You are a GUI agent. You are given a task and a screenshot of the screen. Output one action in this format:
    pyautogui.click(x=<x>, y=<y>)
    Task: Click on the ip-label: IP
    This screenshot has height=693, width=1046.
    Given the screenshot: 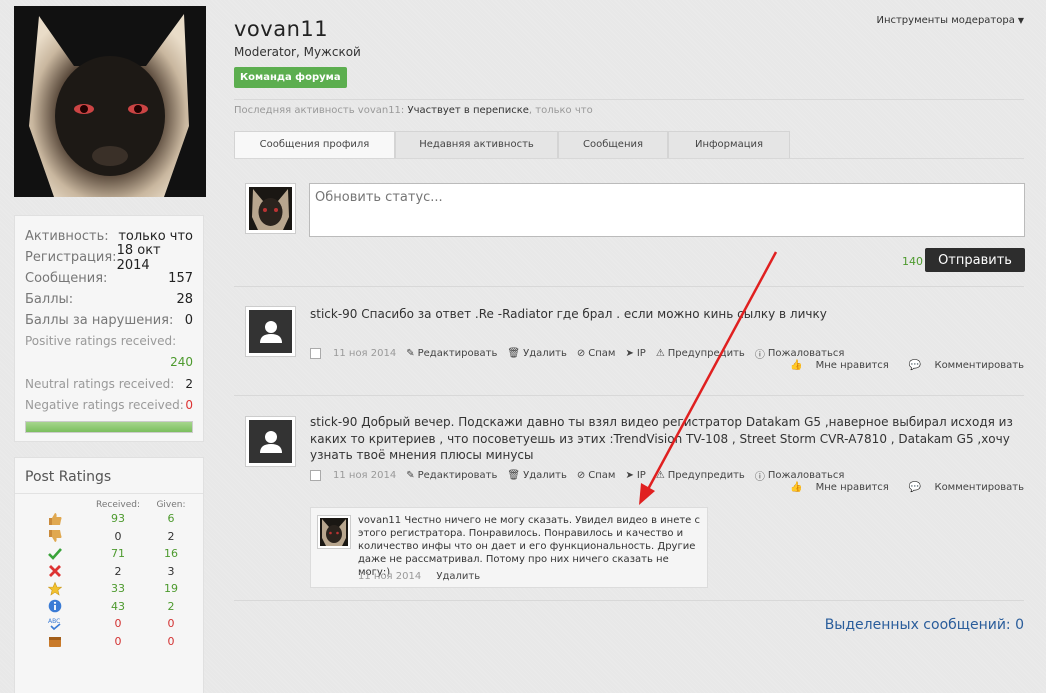 What is the action you would take?
    pyautogui.click(x=641, y=475)
    